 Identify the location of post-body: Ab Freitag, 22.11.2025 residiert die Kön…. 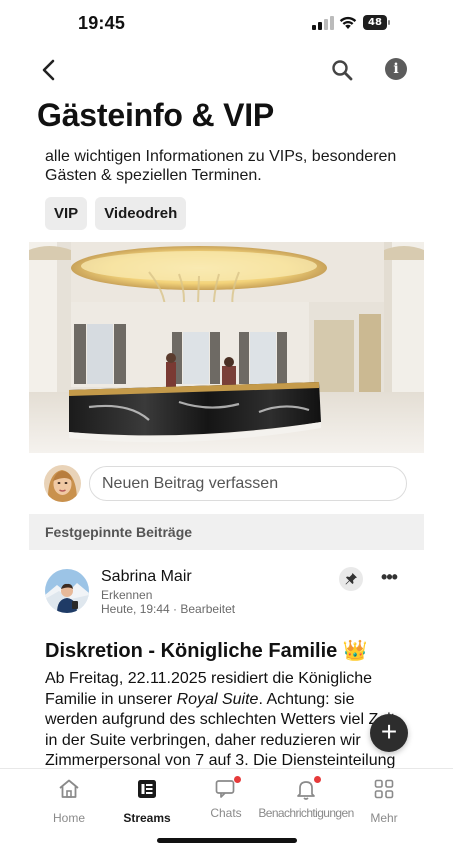
(226, 718).